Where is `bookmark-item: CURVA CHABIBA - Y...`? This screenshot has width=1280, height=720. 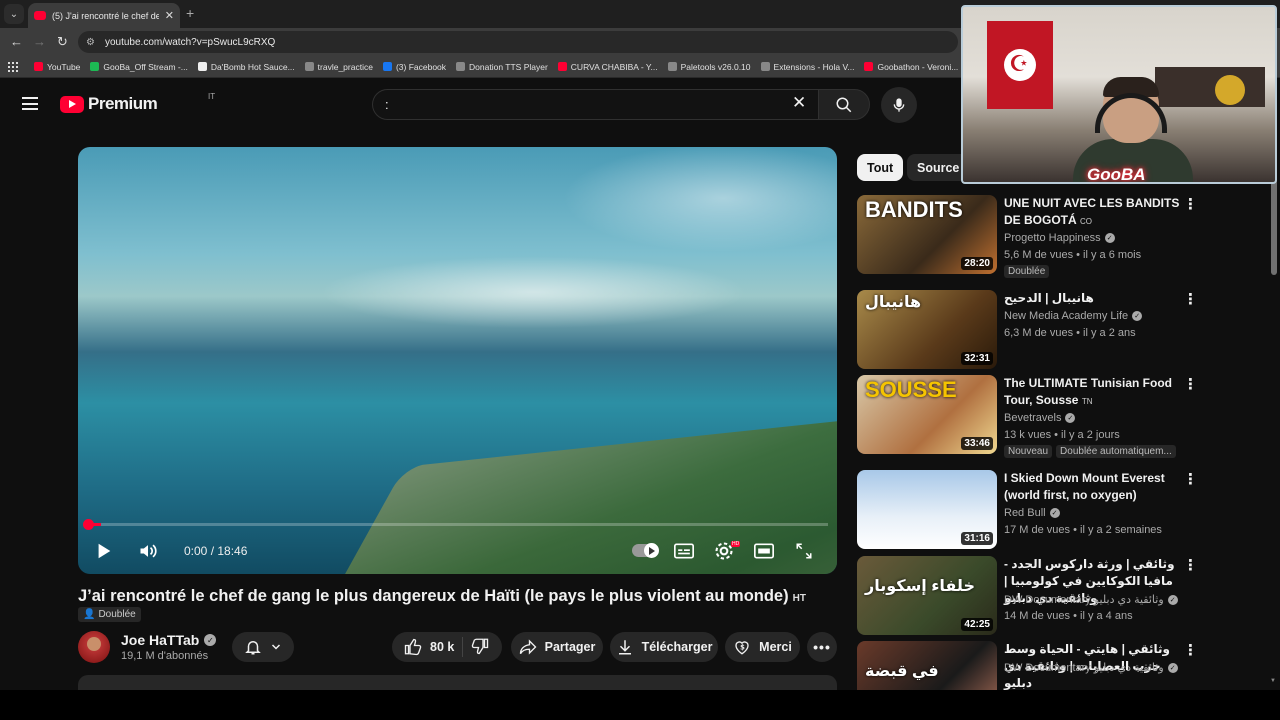
bookmark-item: CURVA CHABIBA - Y... is located at coordinates (607, 67).